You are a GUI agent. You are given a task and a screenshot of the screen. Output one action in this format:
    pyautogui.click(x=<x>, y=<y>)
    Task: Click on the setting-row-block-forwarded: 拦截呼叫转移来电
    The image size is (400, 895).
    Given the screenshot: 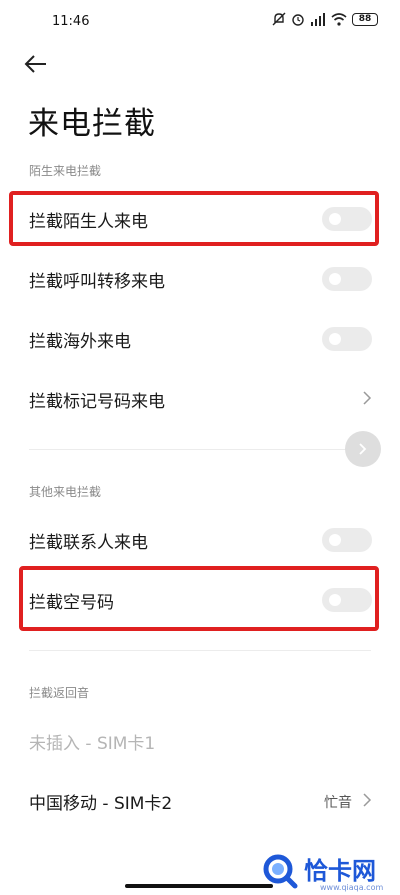 What is the action you would take?
    pyautogui.click(x=200, y=278)
    